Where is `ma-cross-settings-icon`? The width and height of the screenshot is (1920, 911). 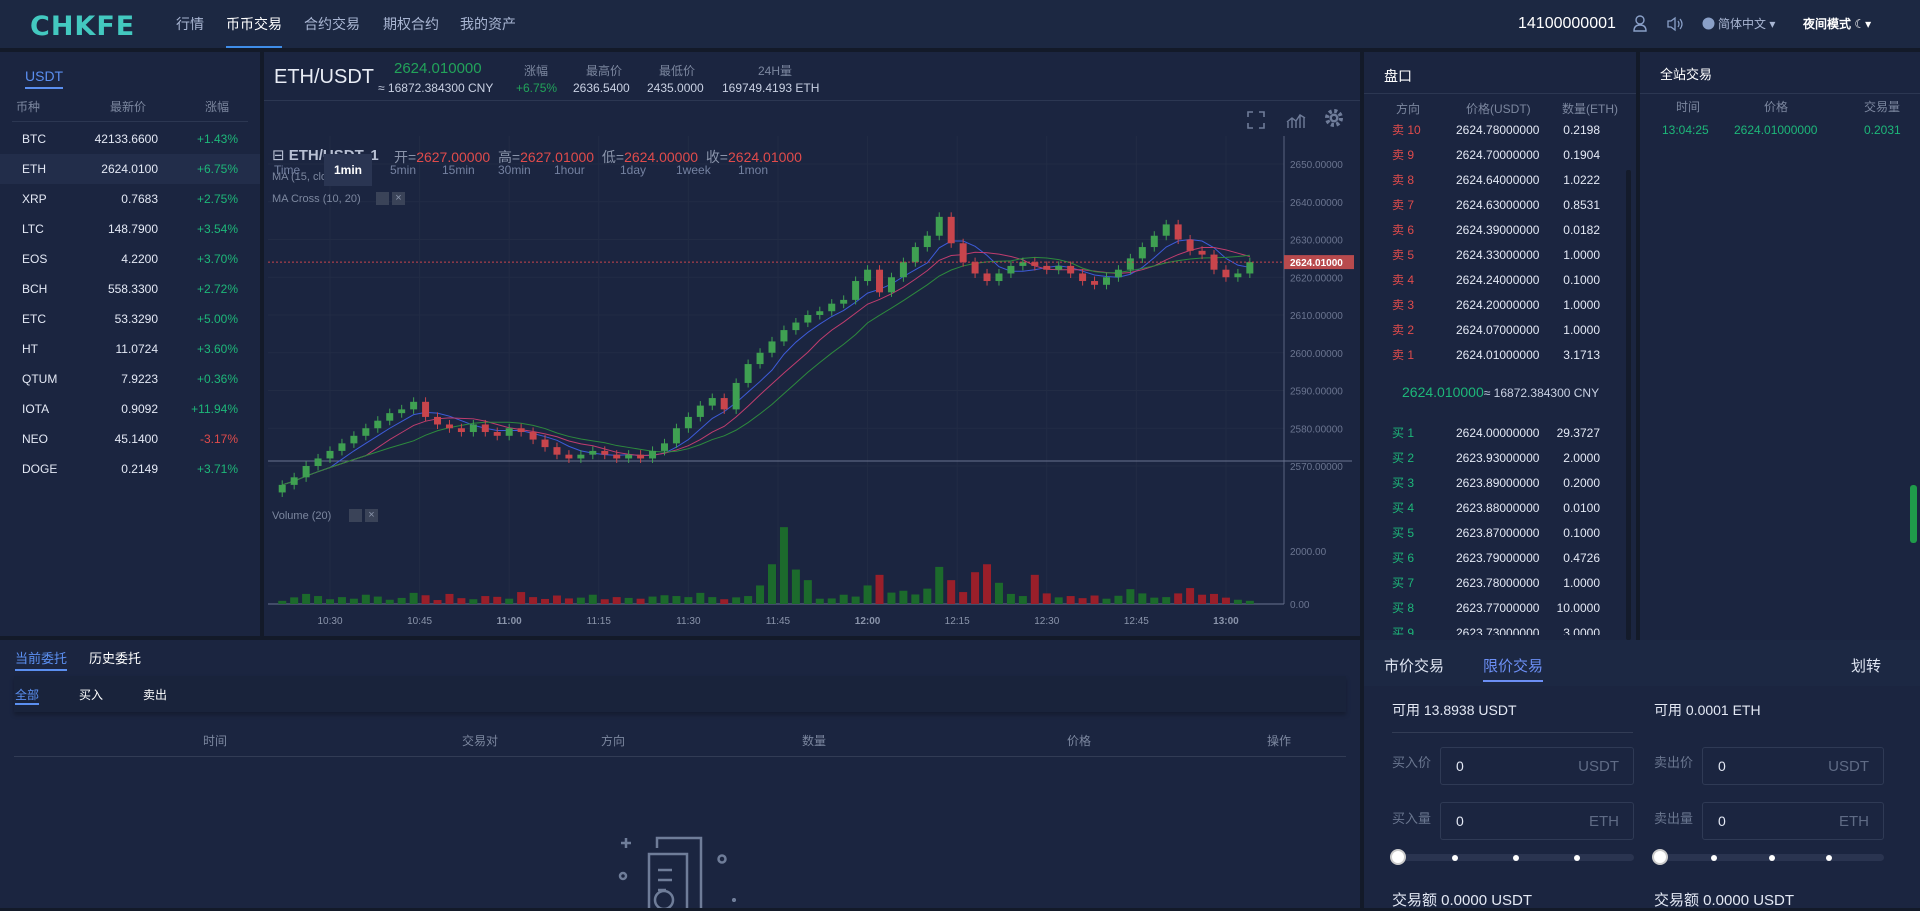 ma-cross-settings-icon is located at coordinates (382, 198).